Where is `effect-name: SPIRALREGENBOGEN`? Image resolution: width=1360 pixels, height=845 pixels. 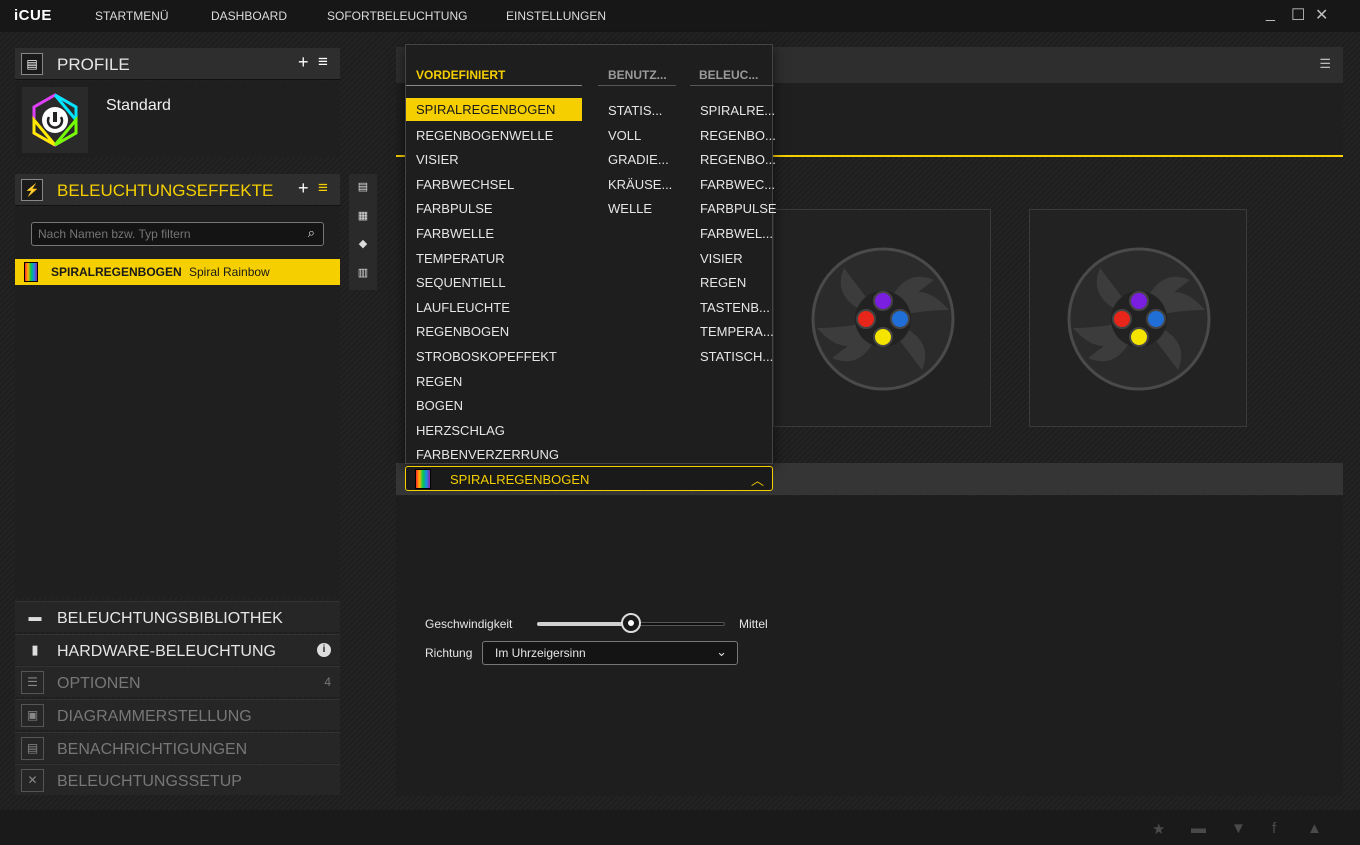
effect-name: SPIRALREGENBOGEN is located at coordinates (116, 272).